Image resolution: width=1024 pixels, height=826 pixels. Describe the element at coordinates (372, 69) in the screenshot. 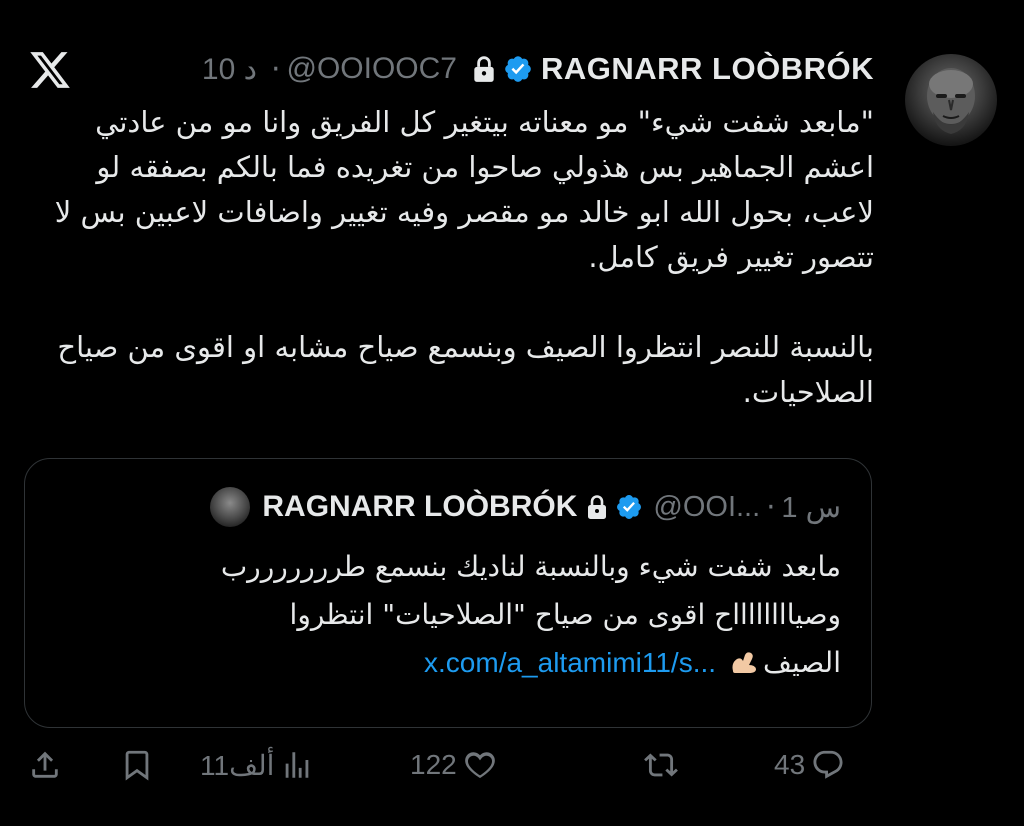

I see `post-handle: @OOIOOC7` at that location.